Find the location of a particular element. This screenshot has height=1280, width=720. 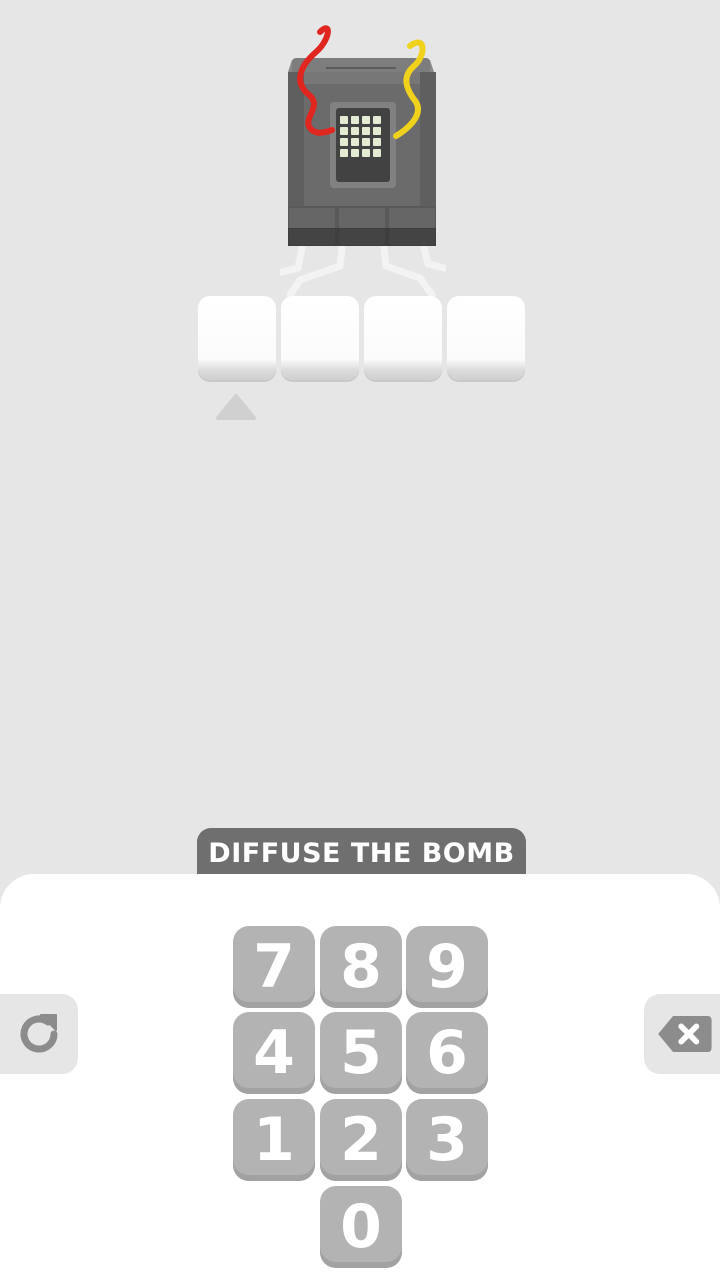

keypad-key-2: 2 is located at coordinates (361, 1140).